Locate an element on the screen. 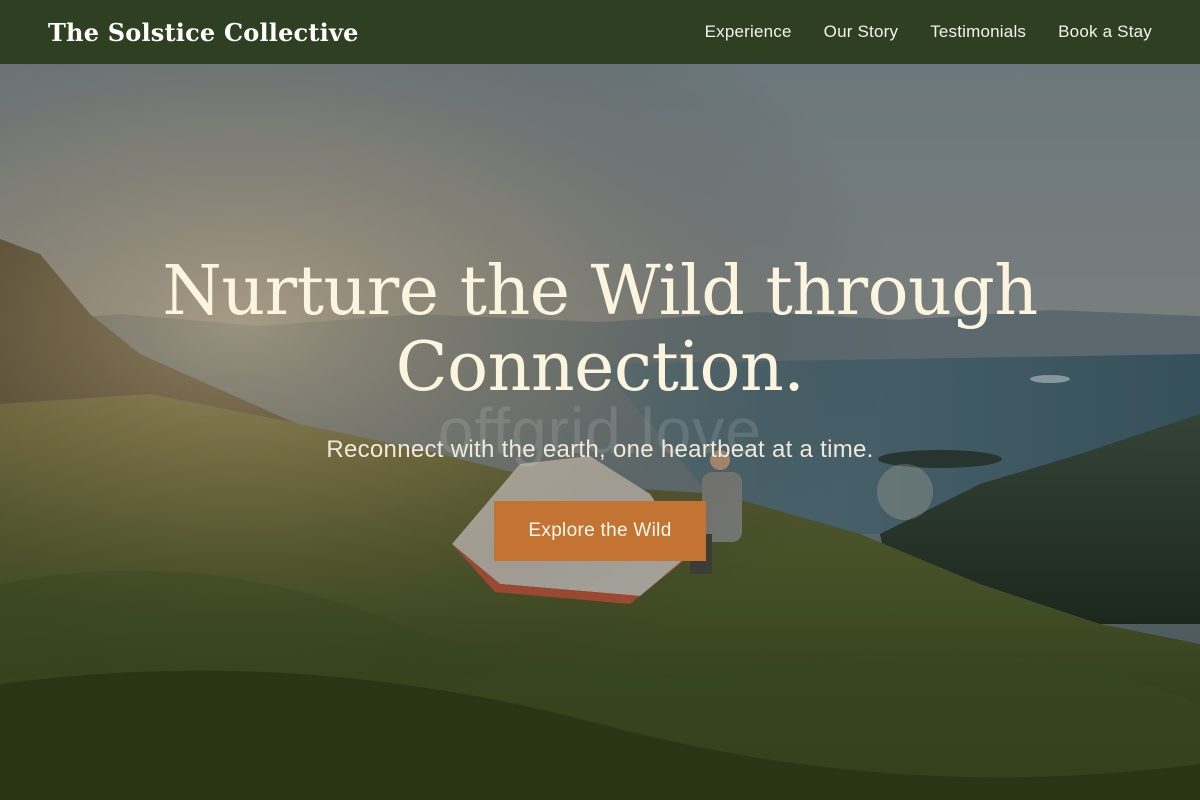 This screenshot has height=800, width=1200. nav-link-book-a-stay: Book a Stay is located at coordinates (1105, 32).